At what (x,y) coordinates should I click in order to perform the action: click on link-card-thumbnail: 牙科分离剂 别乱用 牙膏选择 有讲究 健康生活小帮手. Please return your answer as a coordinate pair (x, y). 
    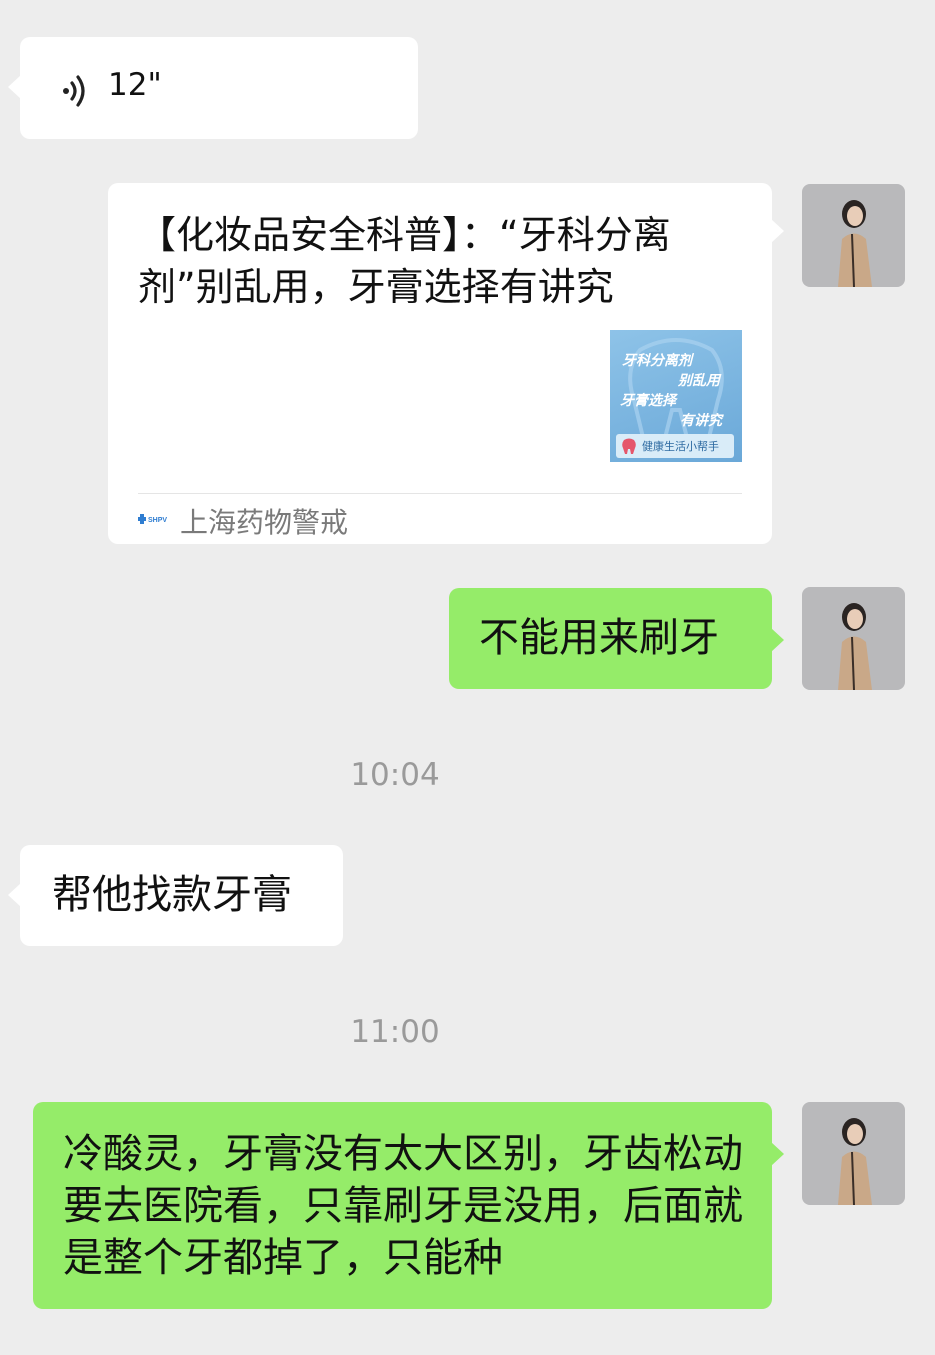
    Looking at the image, I should click on (676, 396).